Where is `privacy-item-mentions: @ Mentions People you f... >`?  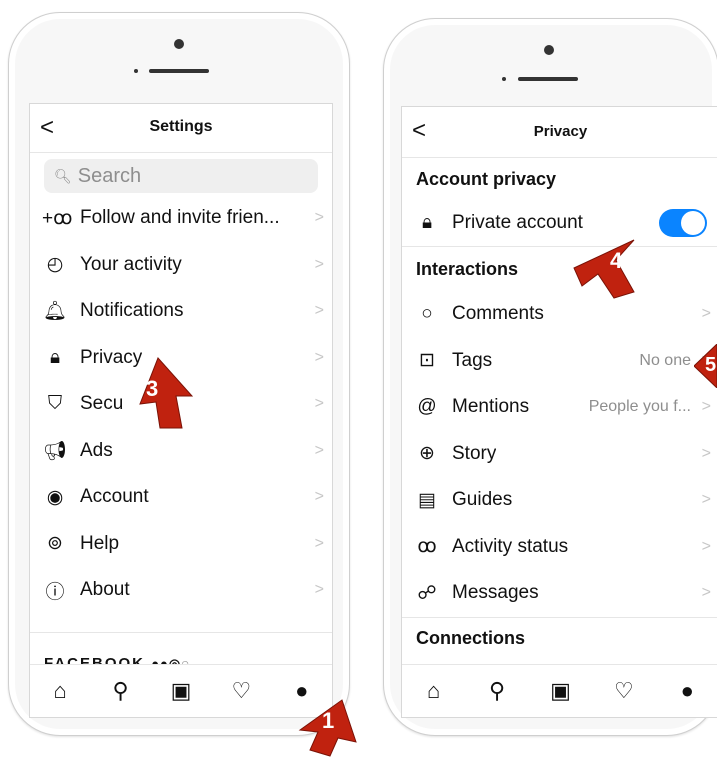
privacy-item-mentions: @ Mentions People you f... > is located at coordinates (559, 407).